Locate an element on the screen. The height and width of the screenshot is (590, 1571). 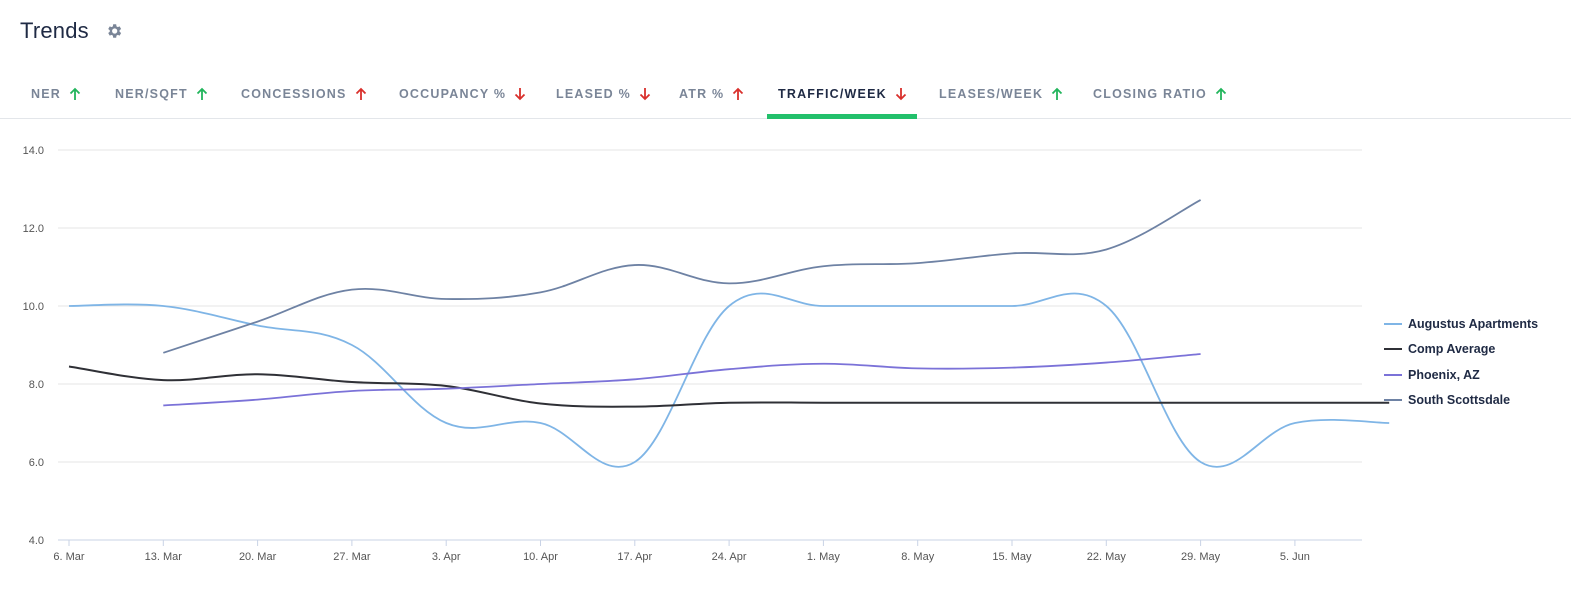
tab-label: CLOSING RATIO is located at coordinates (1150, 94).